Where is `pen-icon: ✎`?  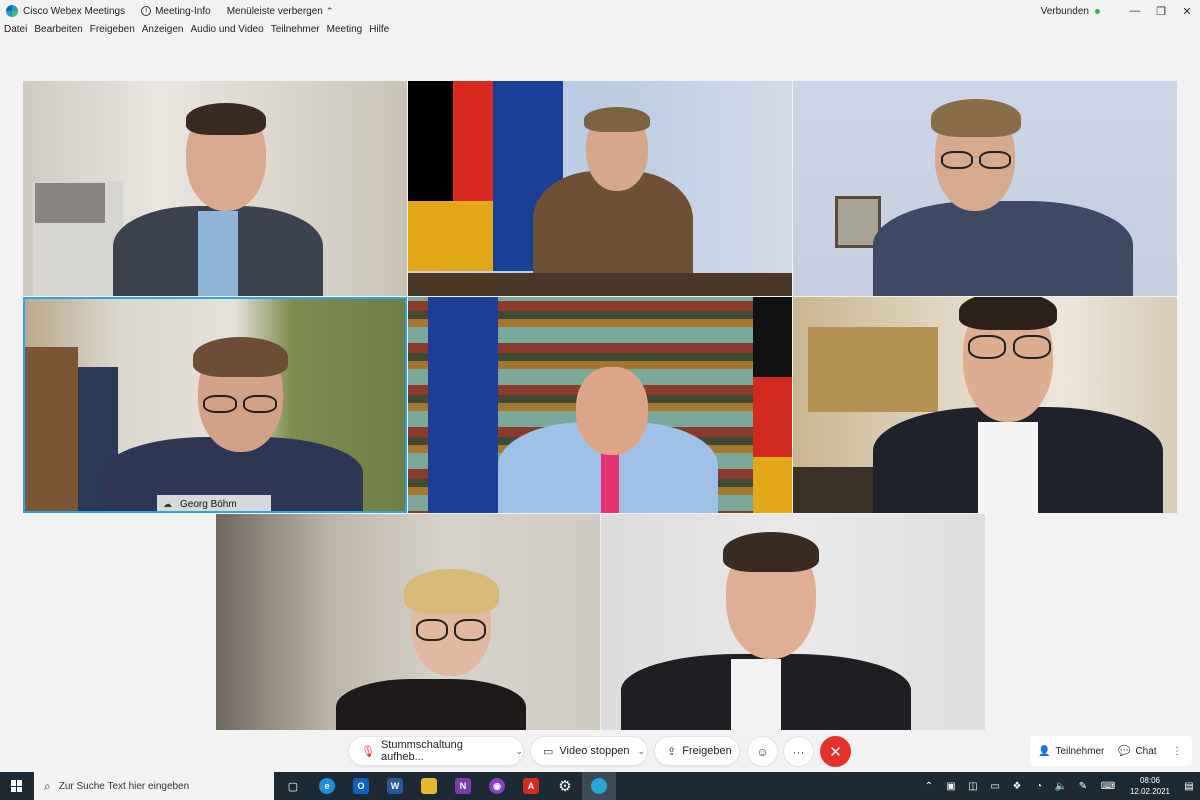
pen-icon: ✎ is located at coordinates (1083, 786).